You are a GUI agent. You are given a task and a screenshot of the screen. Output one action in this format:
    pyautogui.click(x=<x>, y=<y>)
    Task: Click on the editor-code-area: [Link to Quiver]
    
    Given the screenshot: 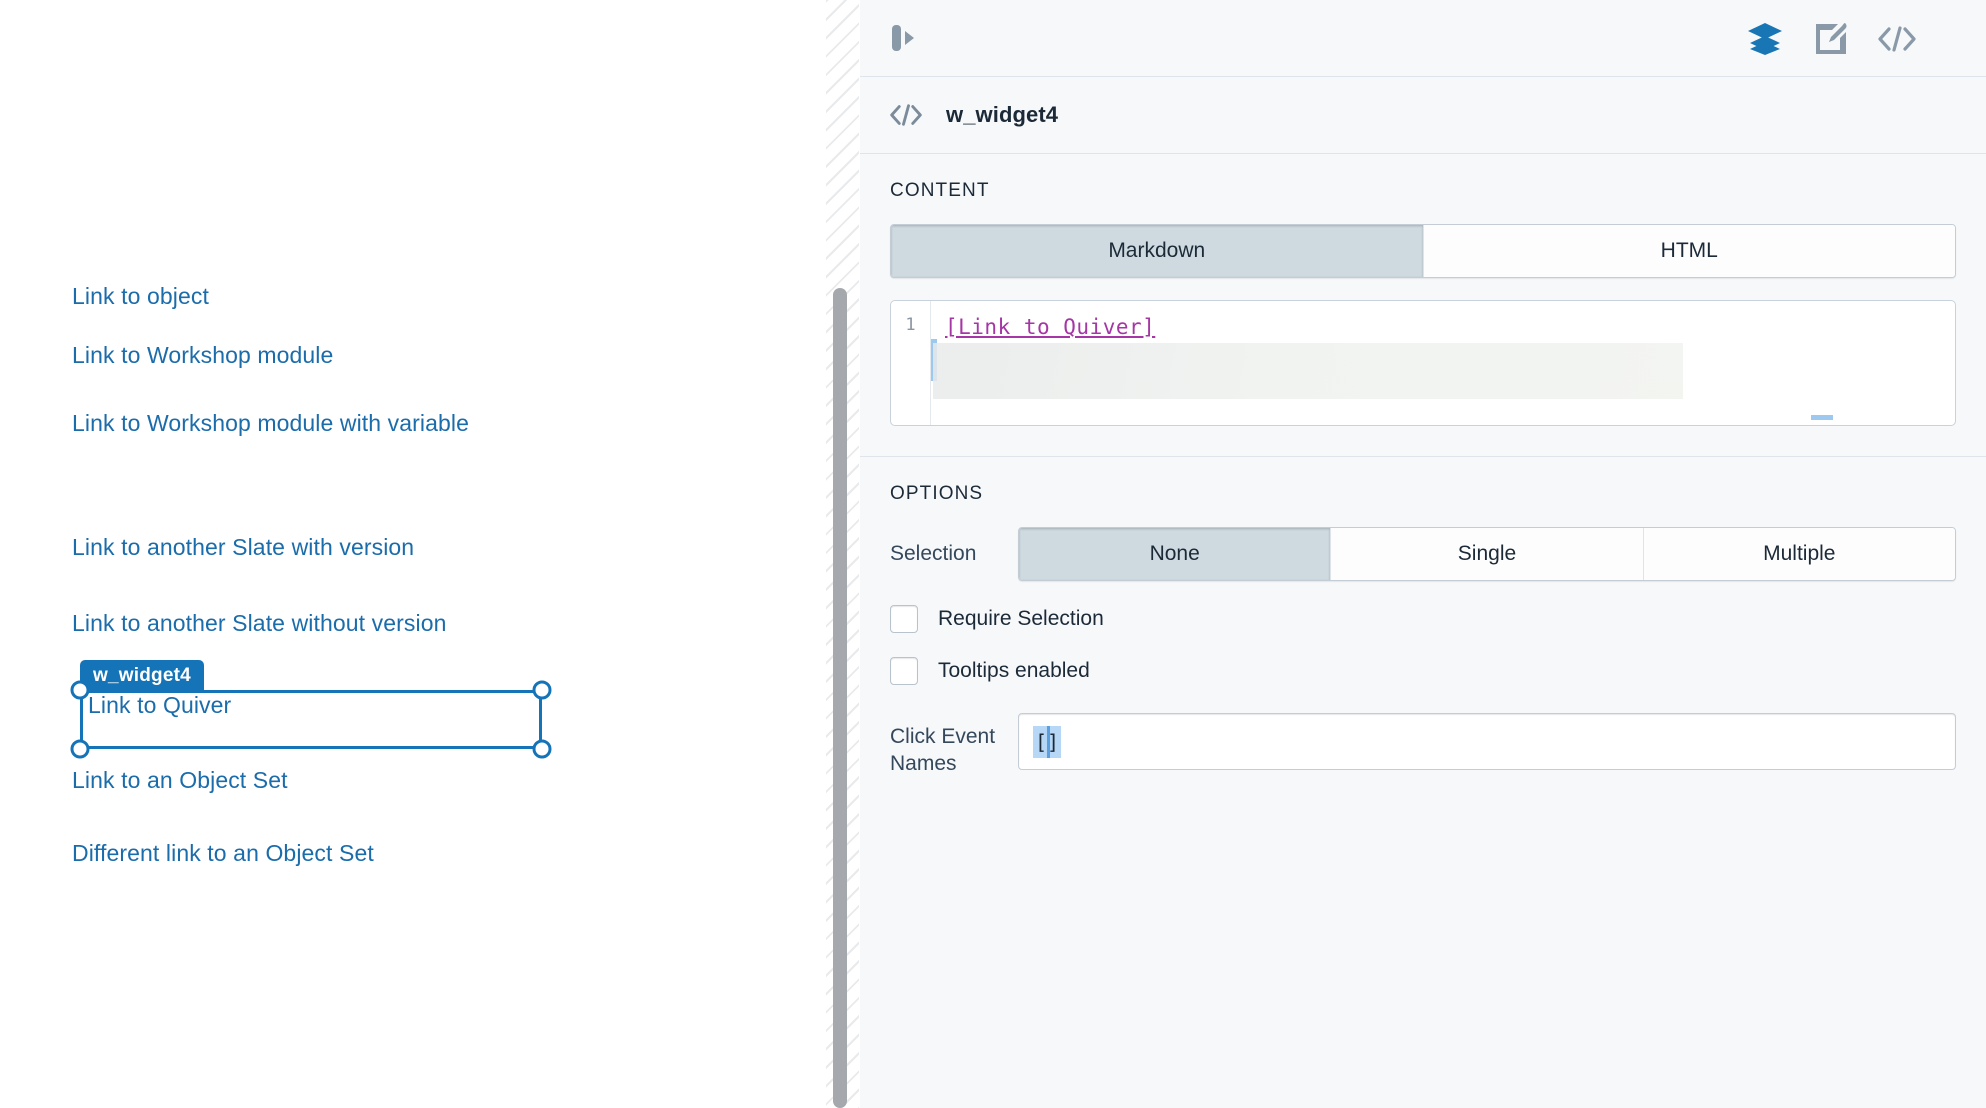 What is the action you would take?
    pyautogui.click(x=1443, y=363)
    